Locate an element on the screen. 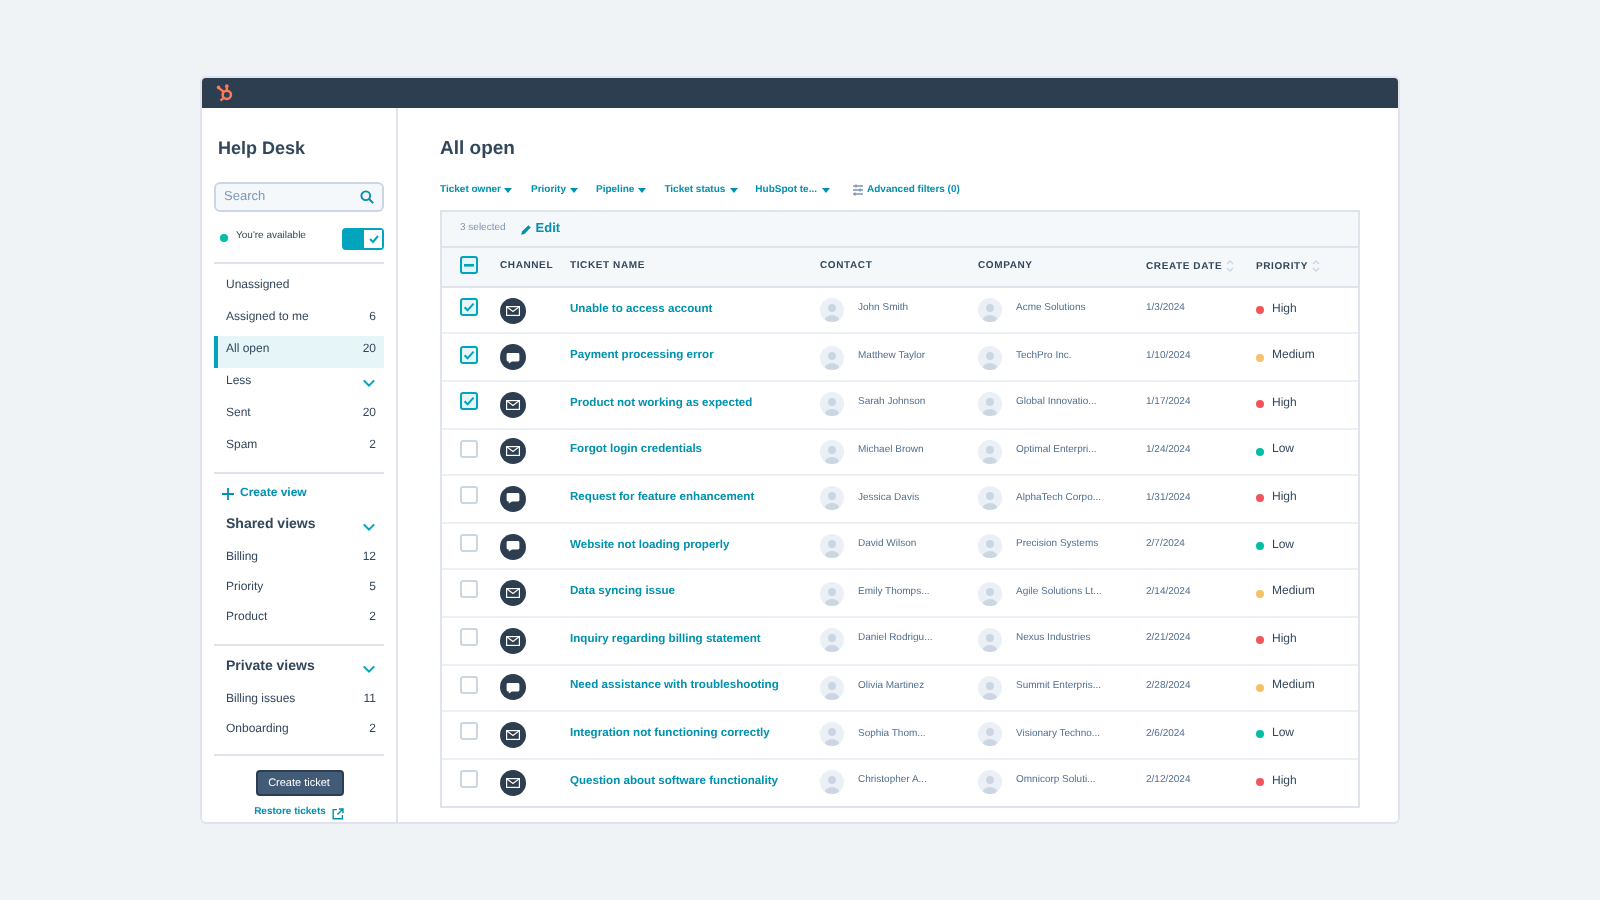  external-link-icon is located at coordinates (337, 814).